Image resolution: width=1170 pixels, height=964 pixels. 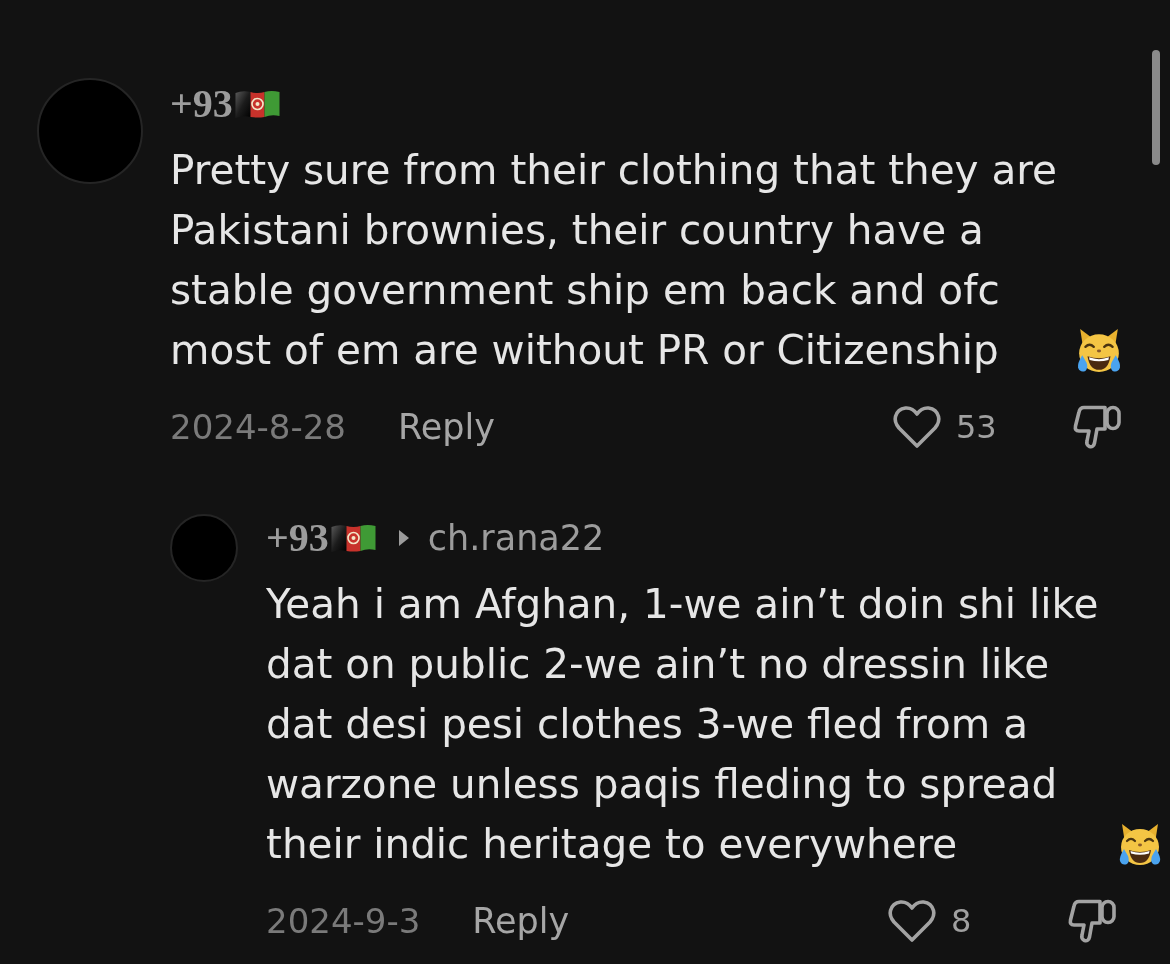 What do you see at coordinates (258, 427) in the screenshot?
I see `comment-date: 2024-8-28` at bounding box center [258, 427].